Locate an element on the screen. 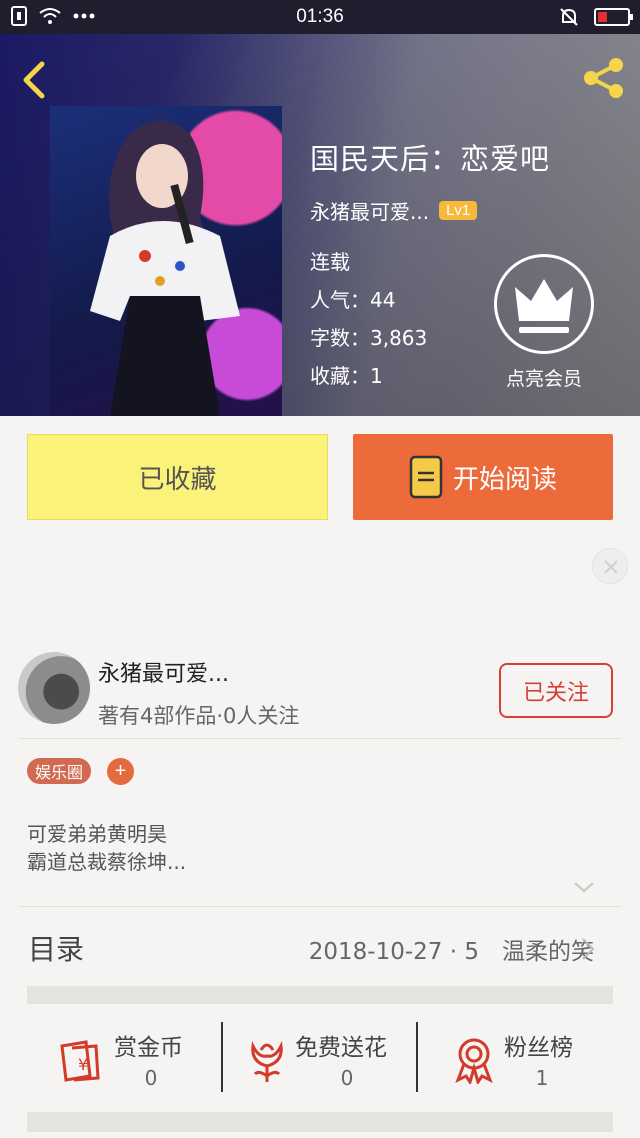  medal-icon is located at coordinates (474, 1061).